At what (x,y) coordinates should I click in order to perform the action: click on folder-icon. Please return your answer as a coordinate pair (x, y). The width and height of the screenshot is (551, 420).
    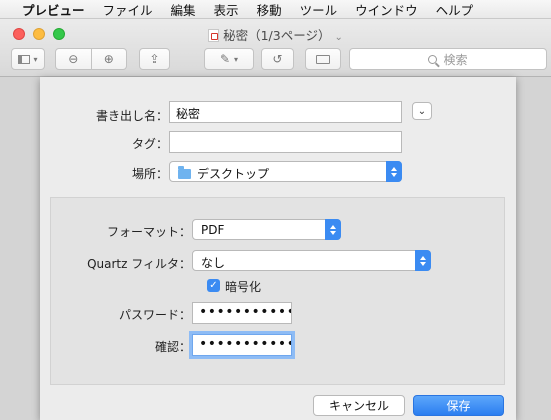
    Looking at the image, I should click on (184, 172).